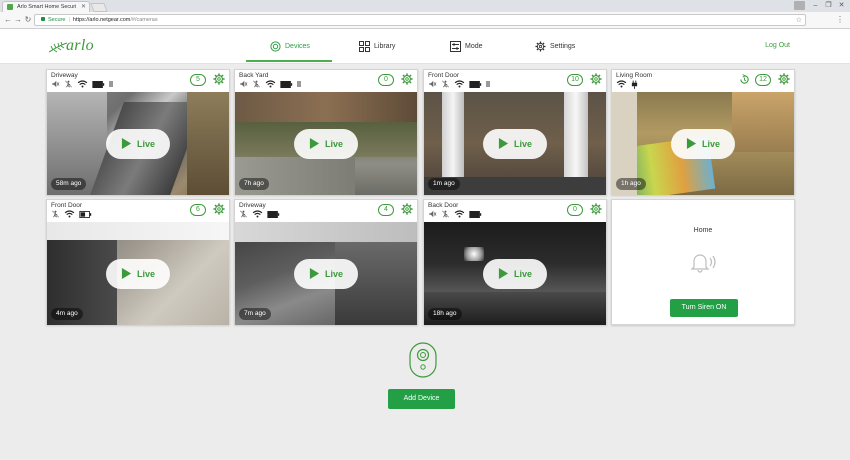 The height and width of the screenshot is (460, 850). What do you see at coordinates (58, 47) in the screenshot?
I see `arlo-leaf-icon` at bounding box center [58, 47].